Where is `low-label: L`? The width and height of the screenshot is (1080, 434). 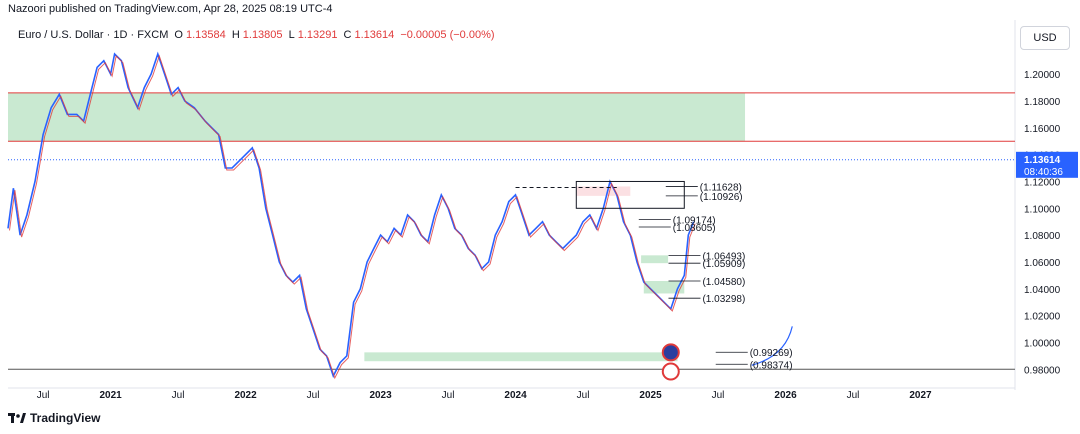
low-label: L is located at coordinates (291, 35).